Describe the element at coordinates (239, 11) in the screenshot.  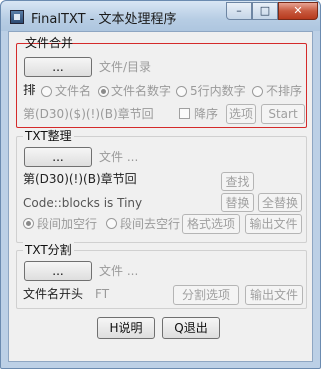
I see `minimize-button: –` at that location.